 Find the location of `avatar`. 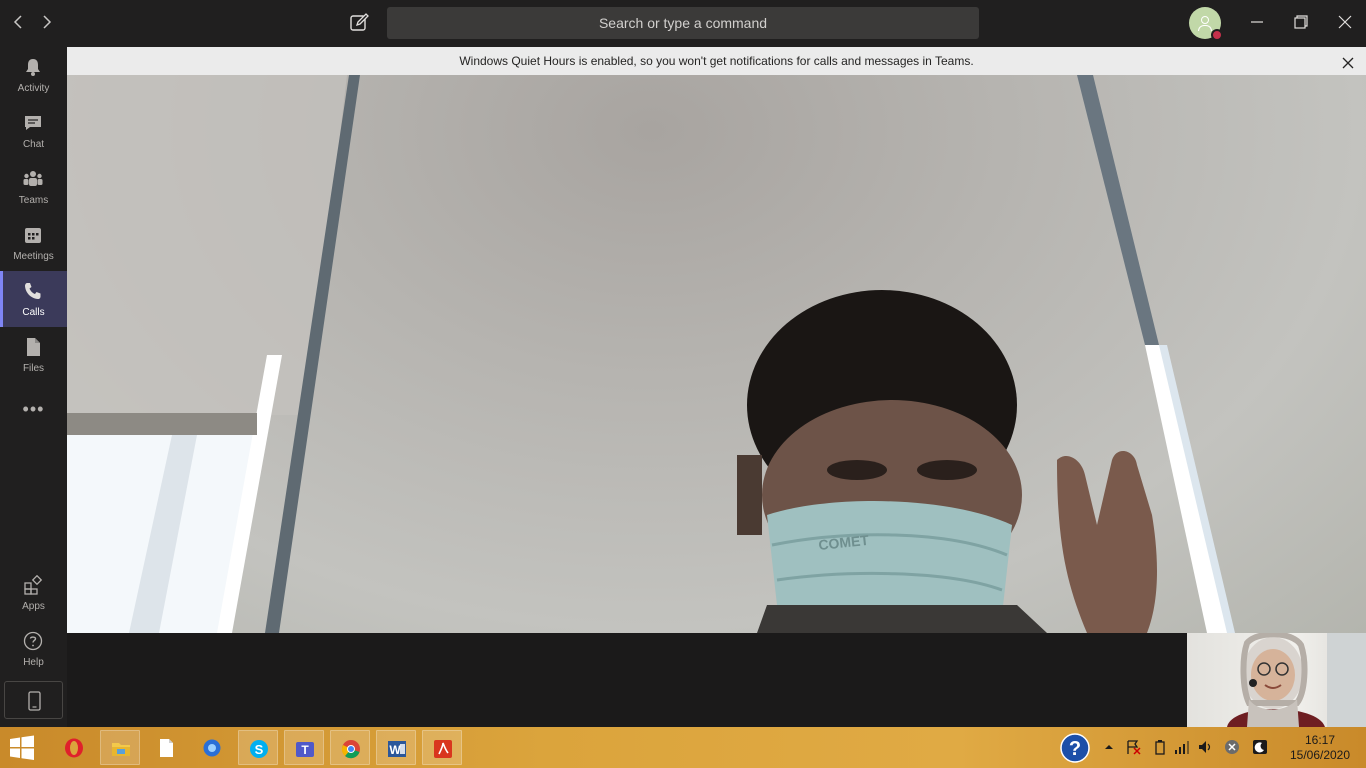

avatar is located at coordinates (1206, 24).